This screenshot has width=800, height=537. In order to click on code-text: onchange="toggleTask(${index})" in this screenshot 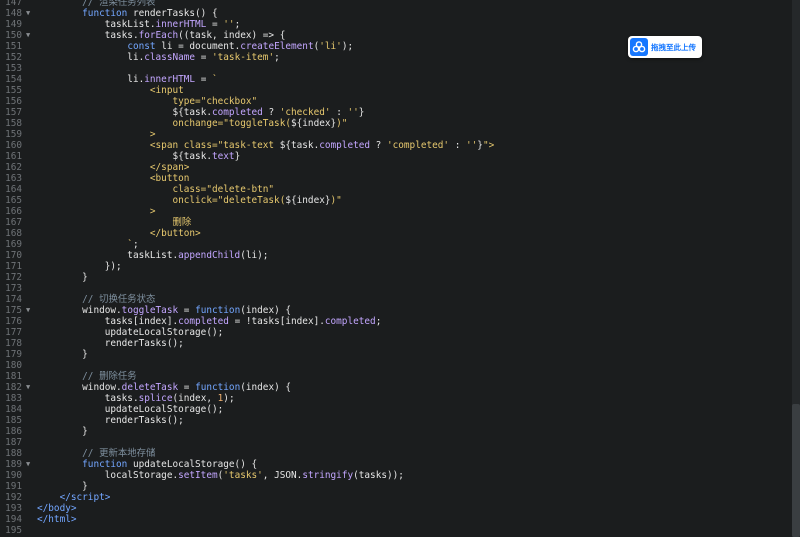, I will do `click(192, 123)`.